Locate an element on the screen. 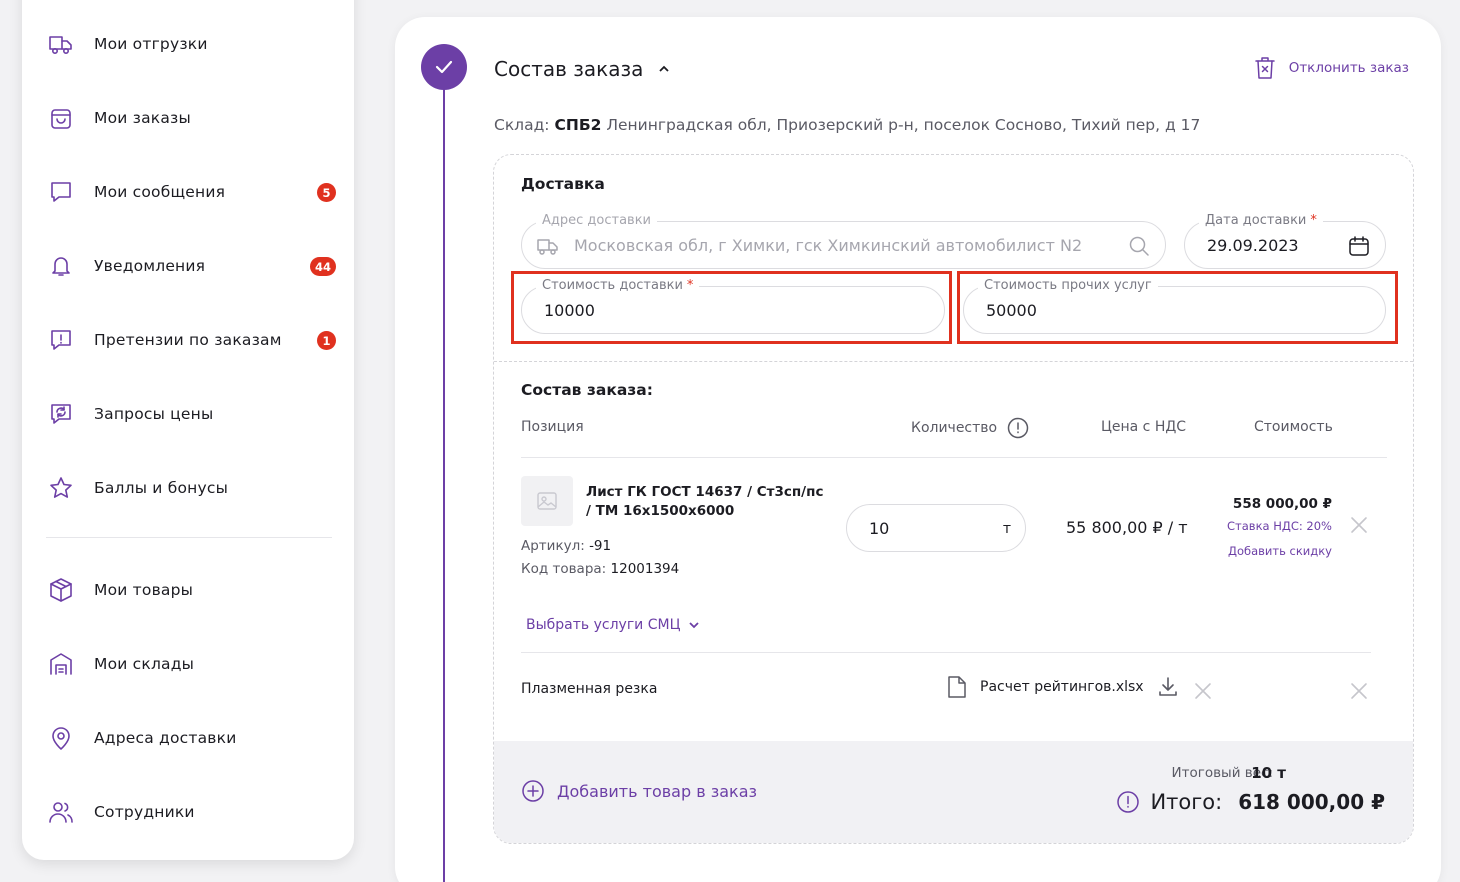  delivery-cost-value: 10000 is located at coordinates (569, 310).